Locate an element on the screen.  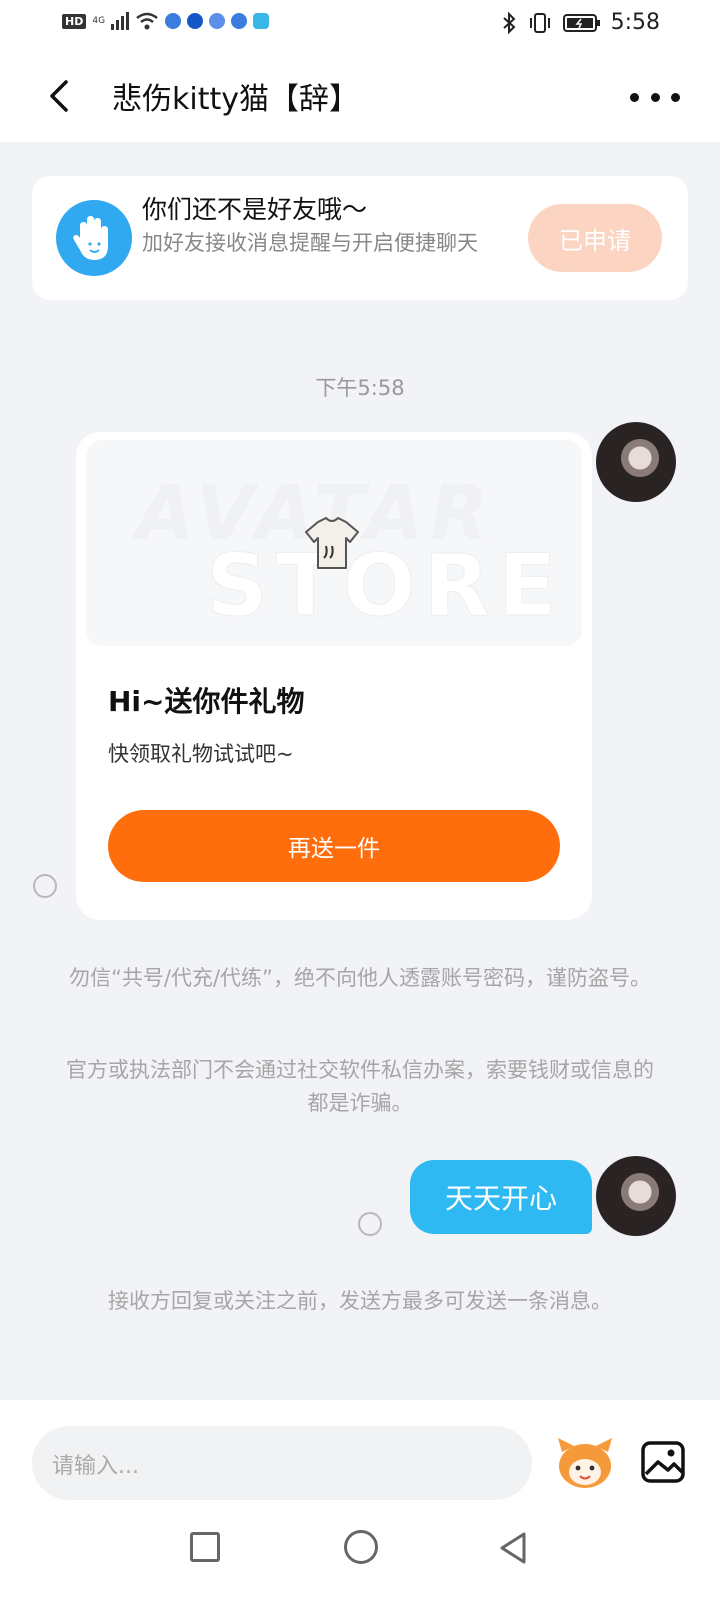
message-limit-notice: 接收方回复或关注之前，发送方最多可发送一条消息。 is located at coordinates (360, 1301).